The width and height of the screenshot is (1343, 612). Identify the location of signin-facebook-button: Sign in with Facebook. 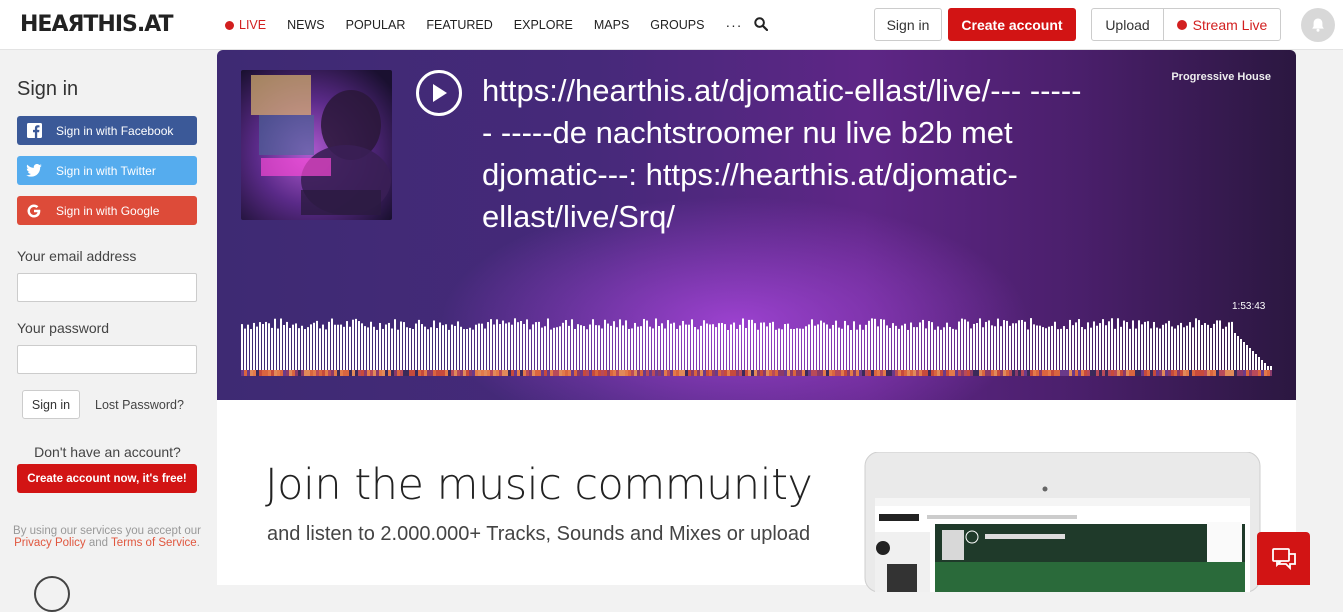
(107, 130).